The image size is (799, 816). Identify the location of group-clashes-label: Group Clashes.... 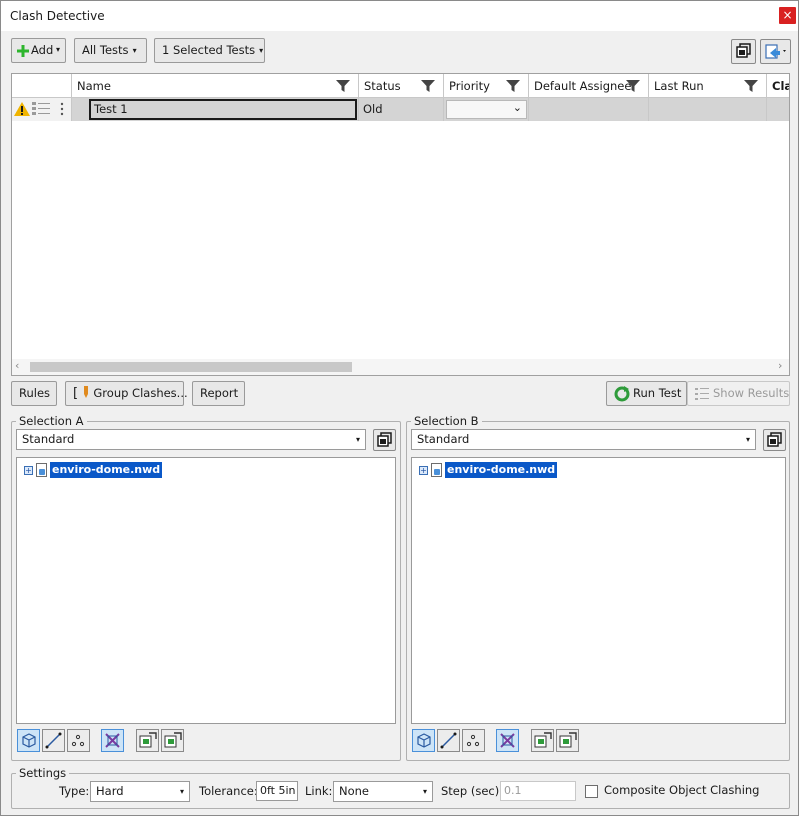
(140, 393).